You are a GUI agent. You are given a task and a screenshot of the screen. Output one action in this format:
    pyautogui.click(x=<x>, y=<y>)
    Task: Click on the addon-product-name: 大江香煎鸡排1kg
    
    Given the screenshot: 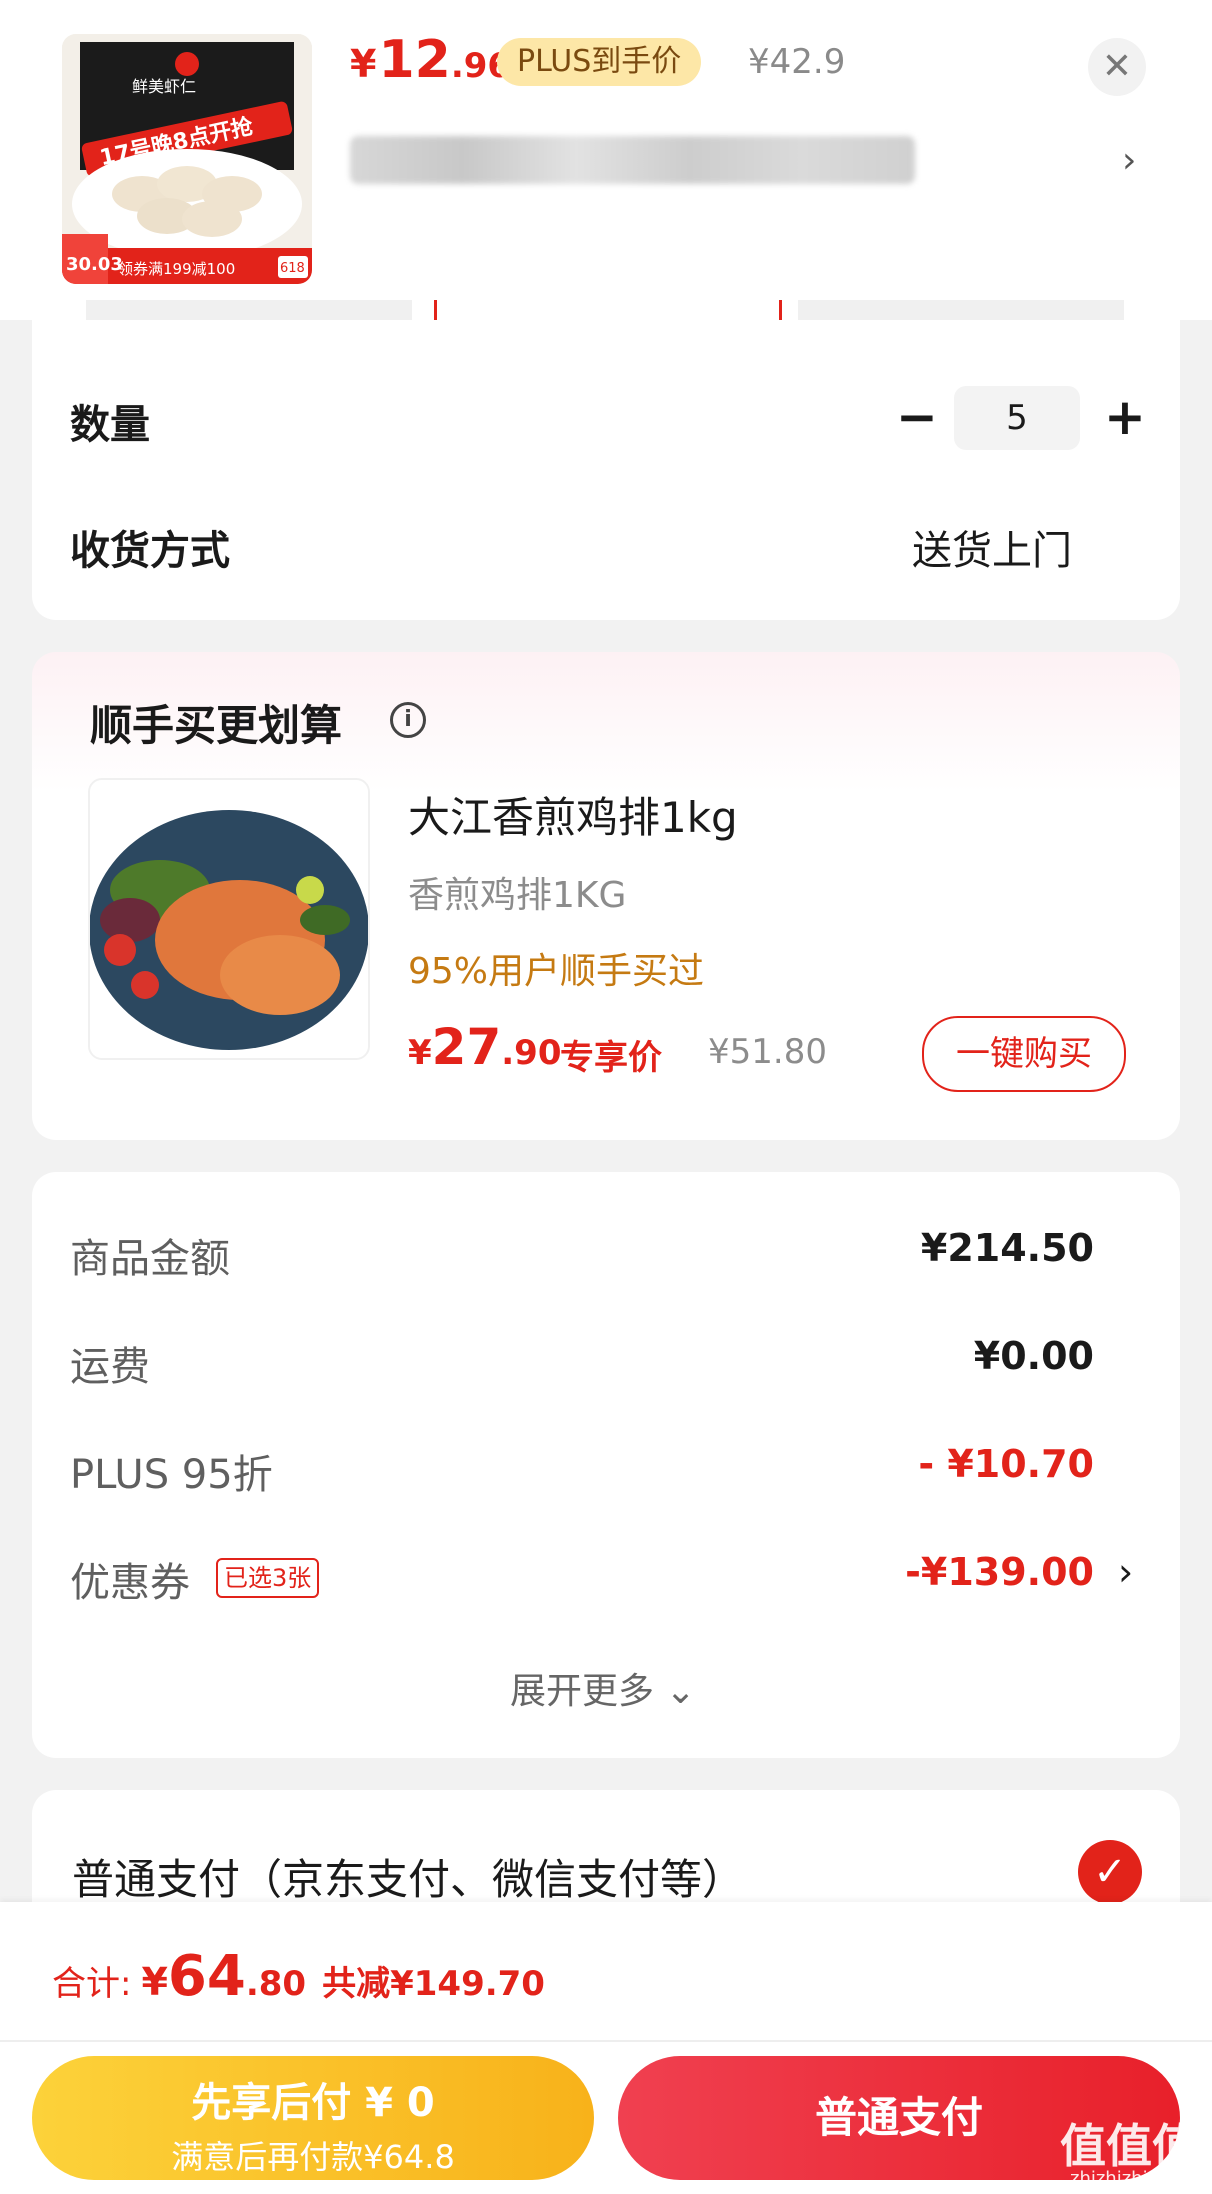 What is the action you would take?
    pyautogui.click(x=573, y=814)
    